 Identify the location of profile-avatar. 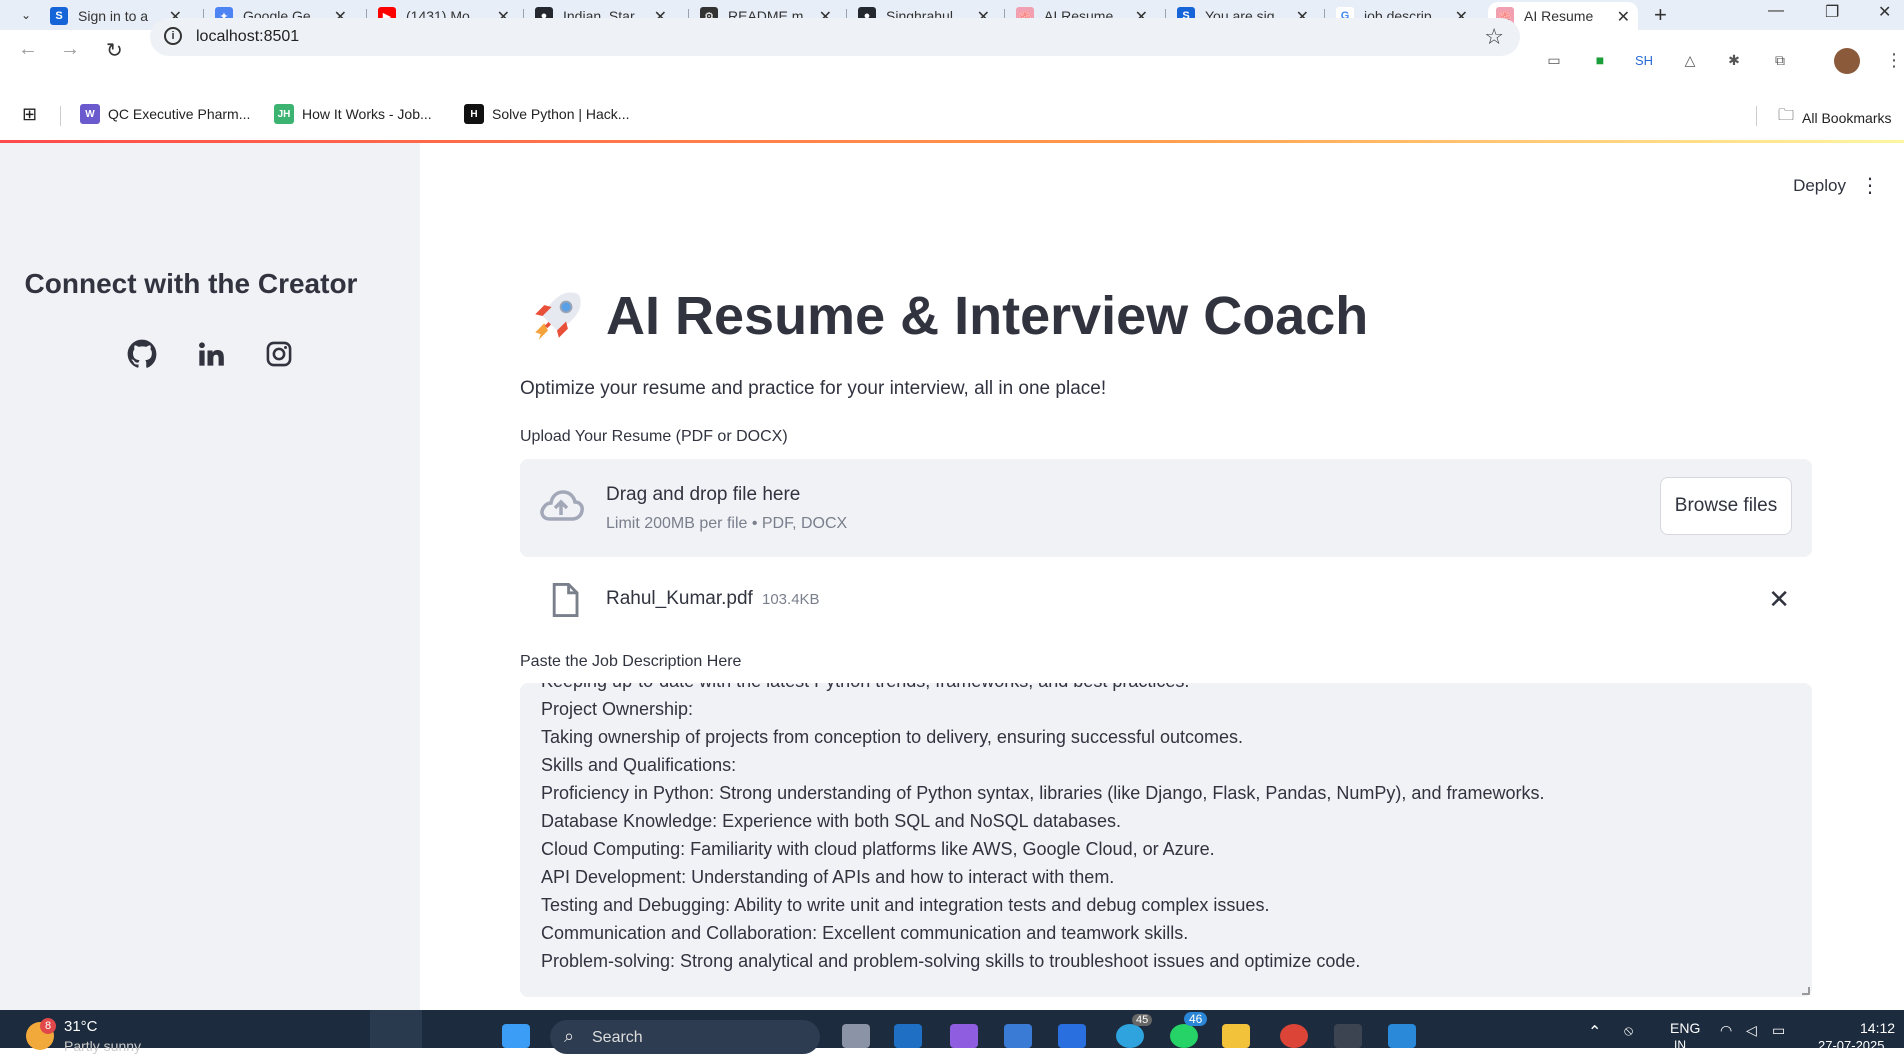
(1847, 61).